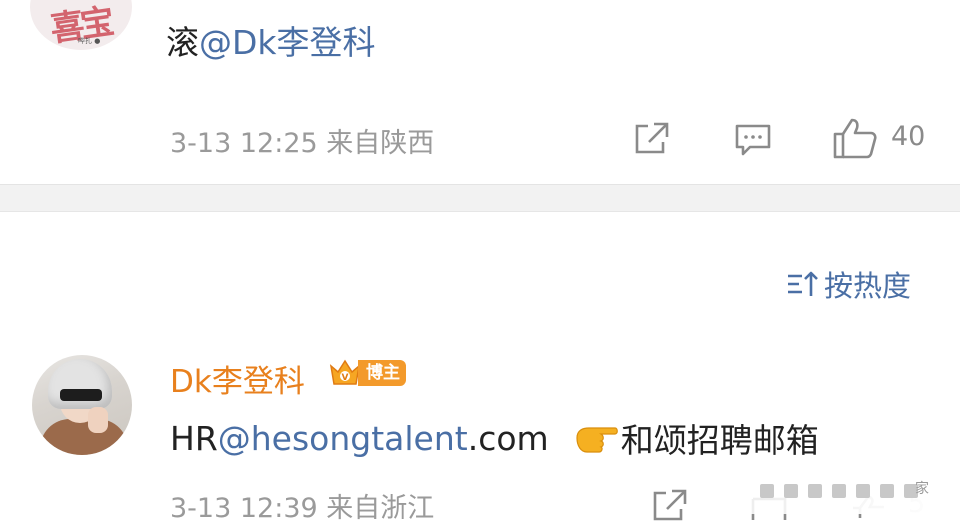 The height and width of the screenshot is (526, 960). Describe the element at coordinates (753, 140) in the screenshot. I see `comment-icon` at that location.